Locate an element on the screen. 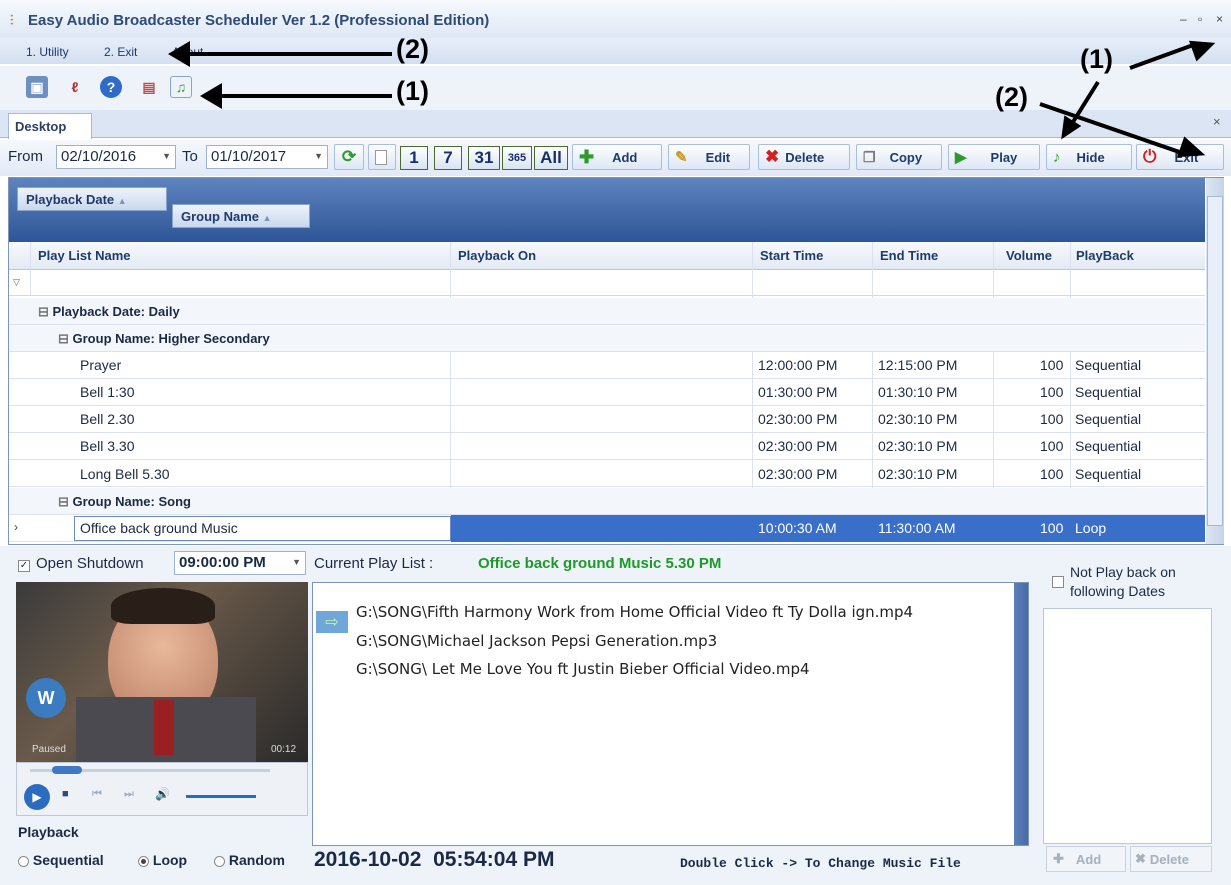  col-end-time: End Time is located at coordinates (909, 255).